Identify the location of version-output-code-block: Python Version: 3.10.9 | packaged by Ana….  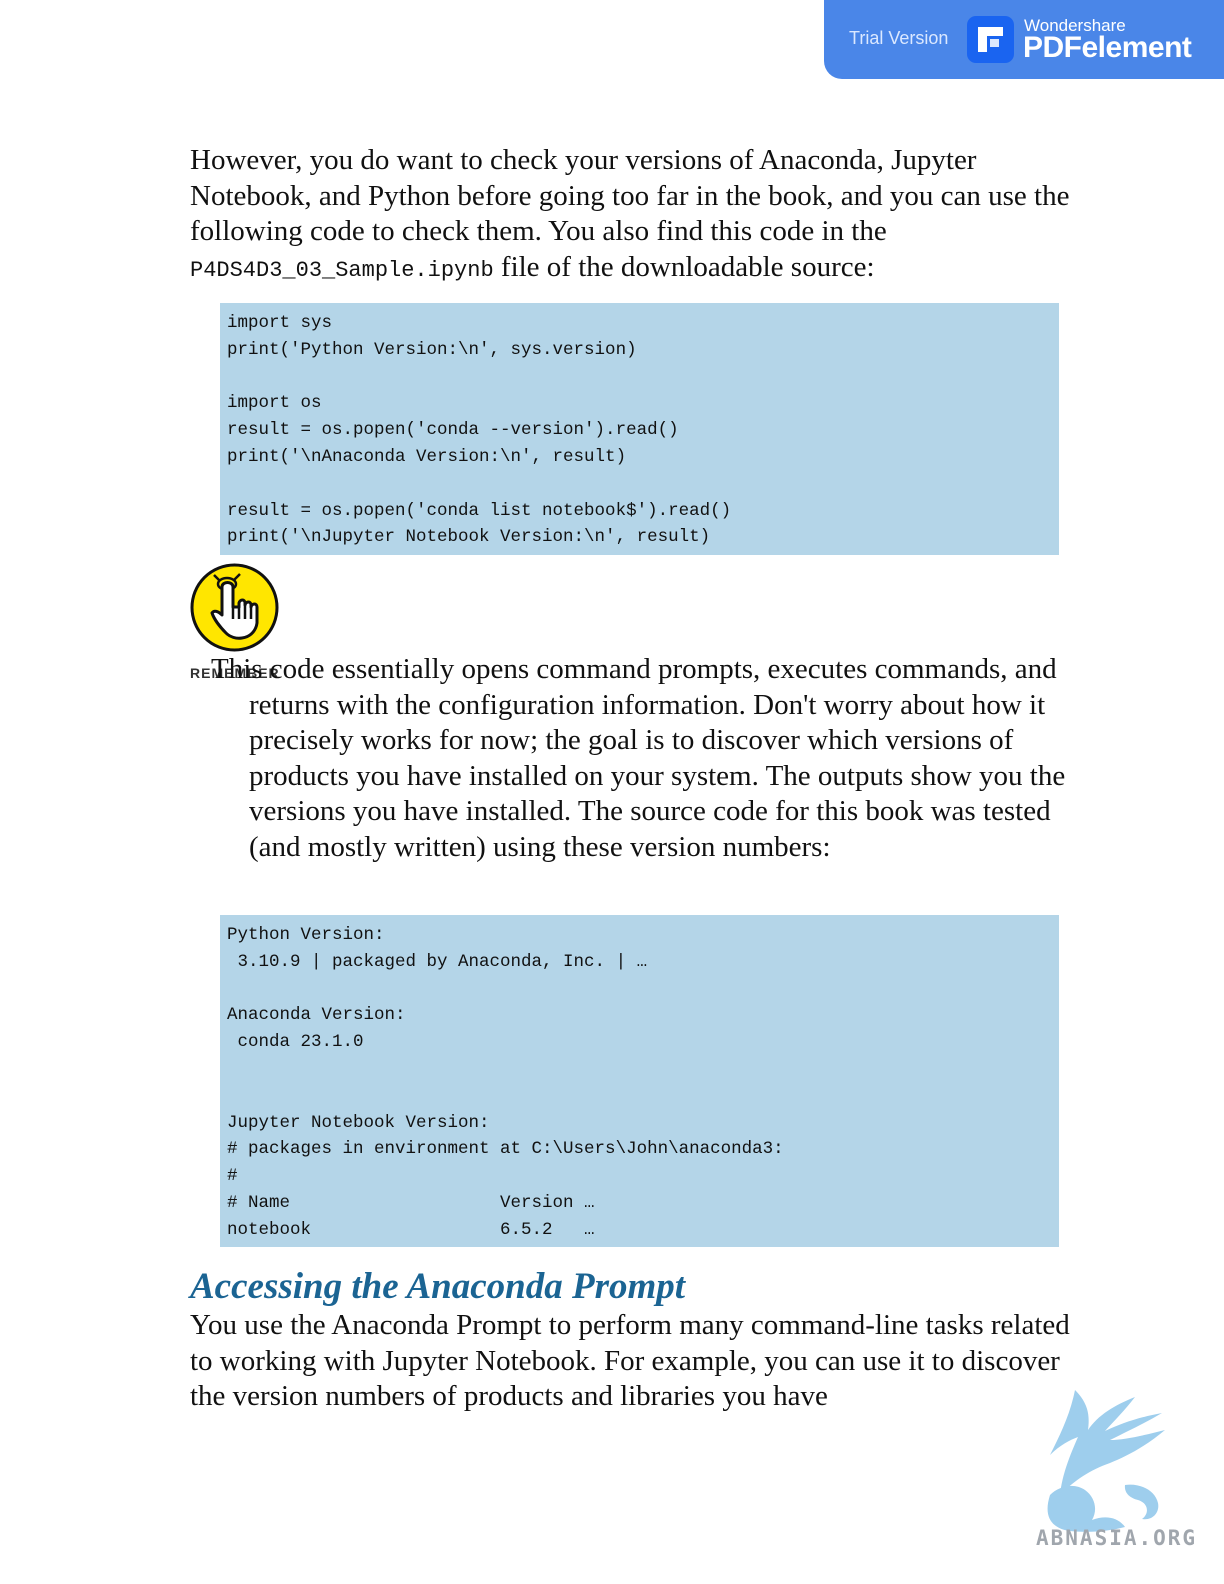
(639, 1081).